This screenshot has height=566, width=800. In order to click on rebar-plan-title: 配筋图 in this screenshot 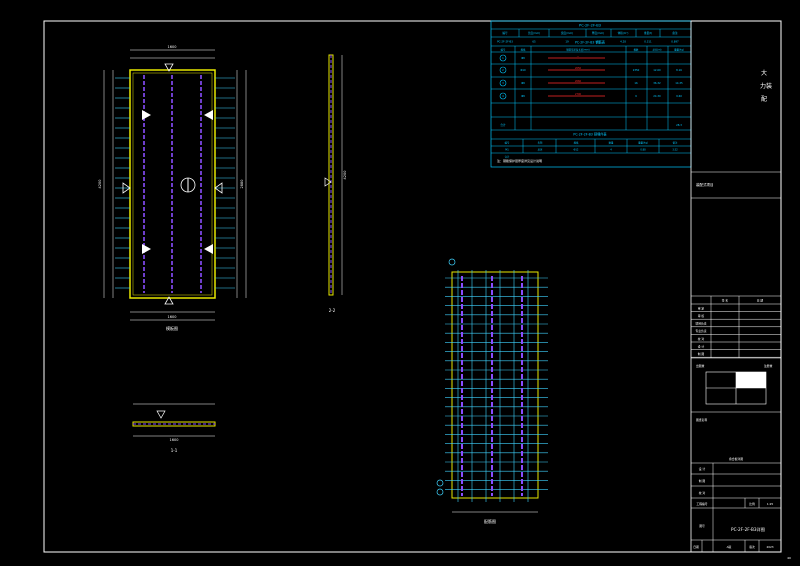, I will do `click(490, 521)`.